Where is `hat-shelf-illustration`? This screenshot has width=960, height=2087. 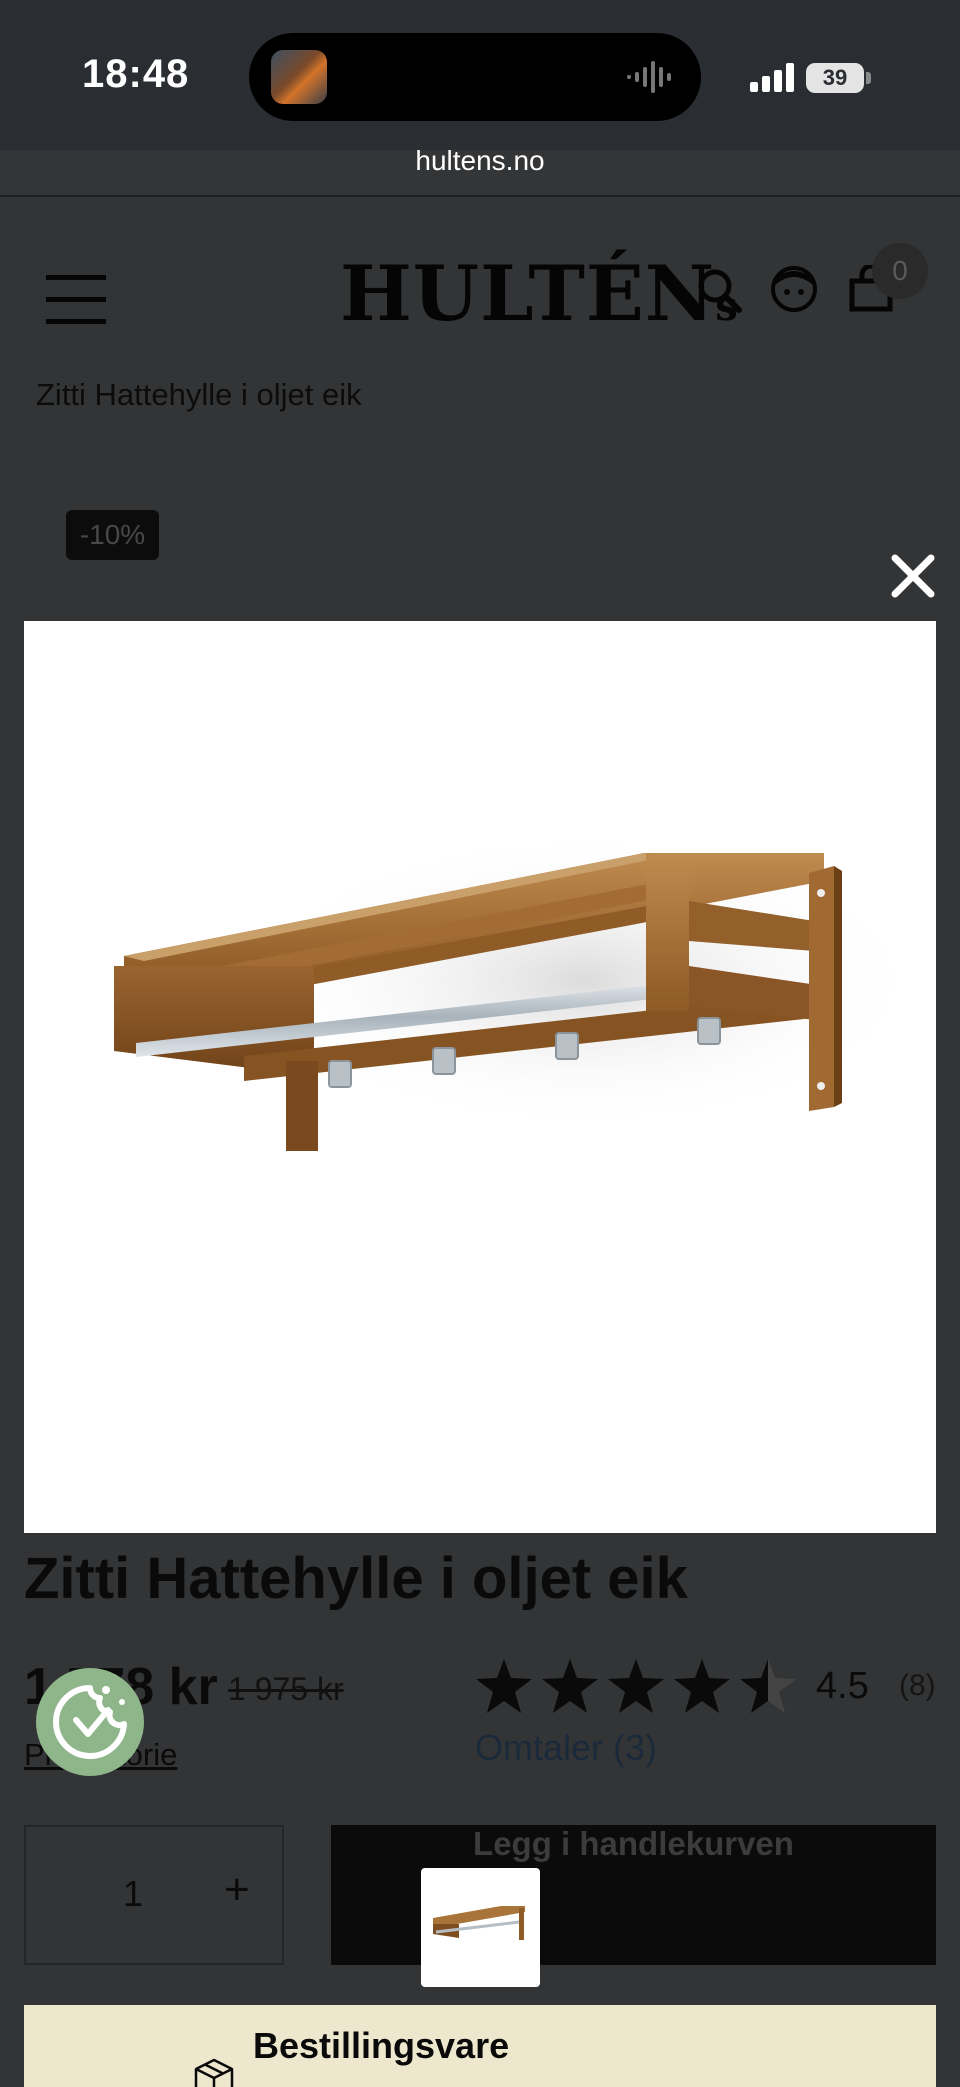 hat-shelf-illustration is located at coordinates (519, 991).